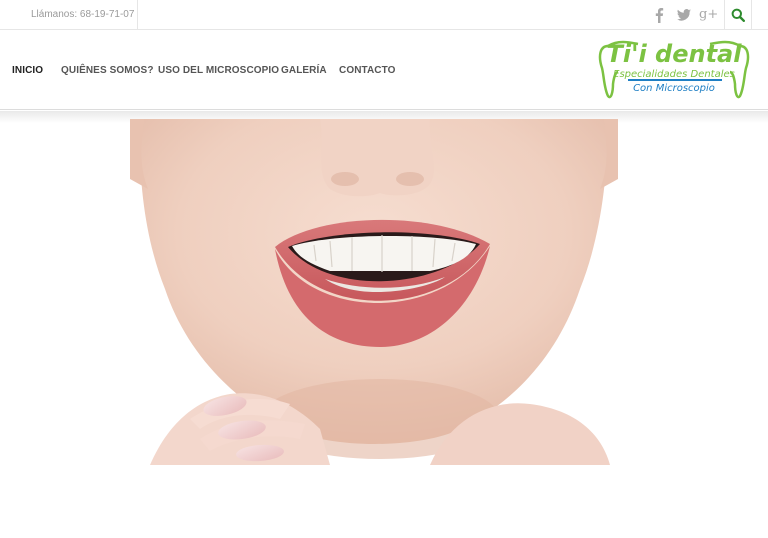 This screenshot has height=538, width=768. What do you see at coordinates (684, 15) in the screenshot?
I see `twitter-icon` at bounding box center [684, 15].